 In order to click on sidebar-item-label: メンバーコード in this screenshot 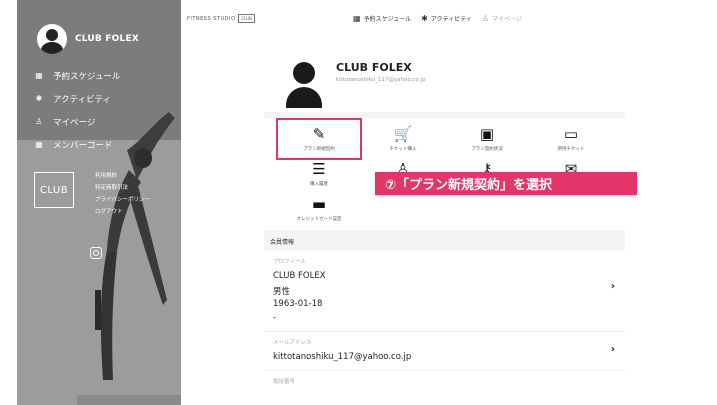, I will do `click(83, 145)`.